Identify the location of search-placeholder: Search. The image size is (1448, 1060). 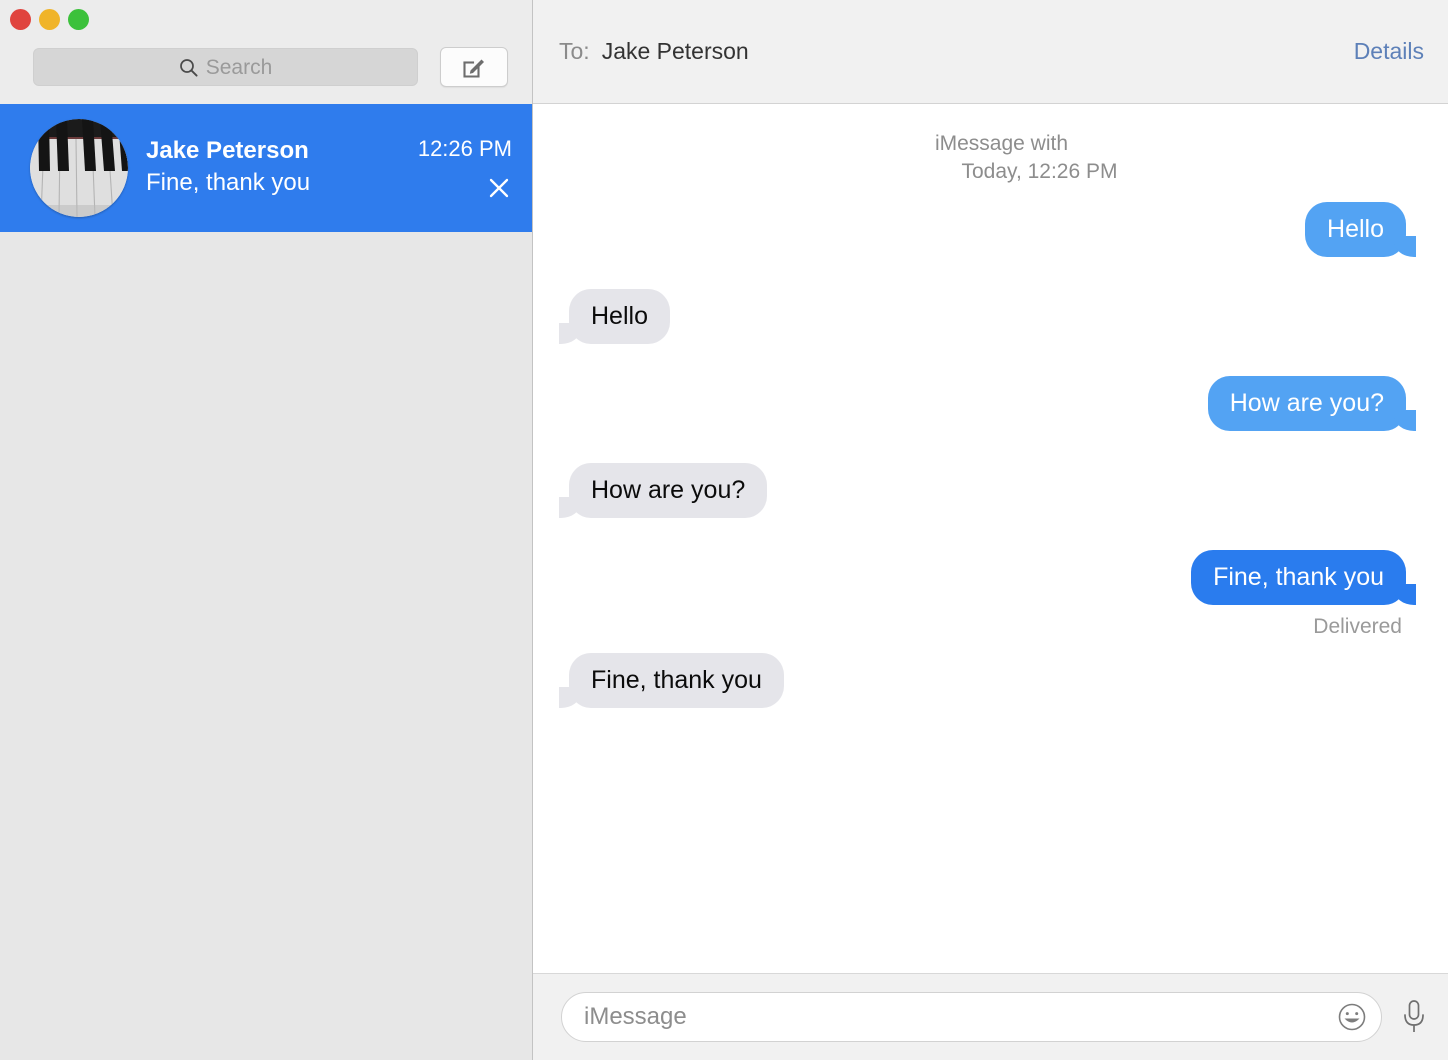
(239, 67).